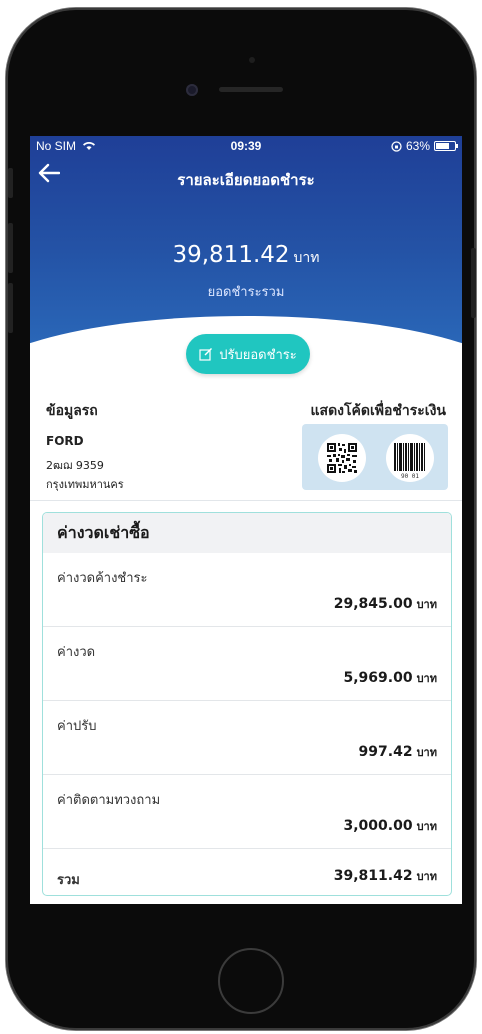  I want to click on total-amount: 39,811.42 บาท, so click(246, 255).